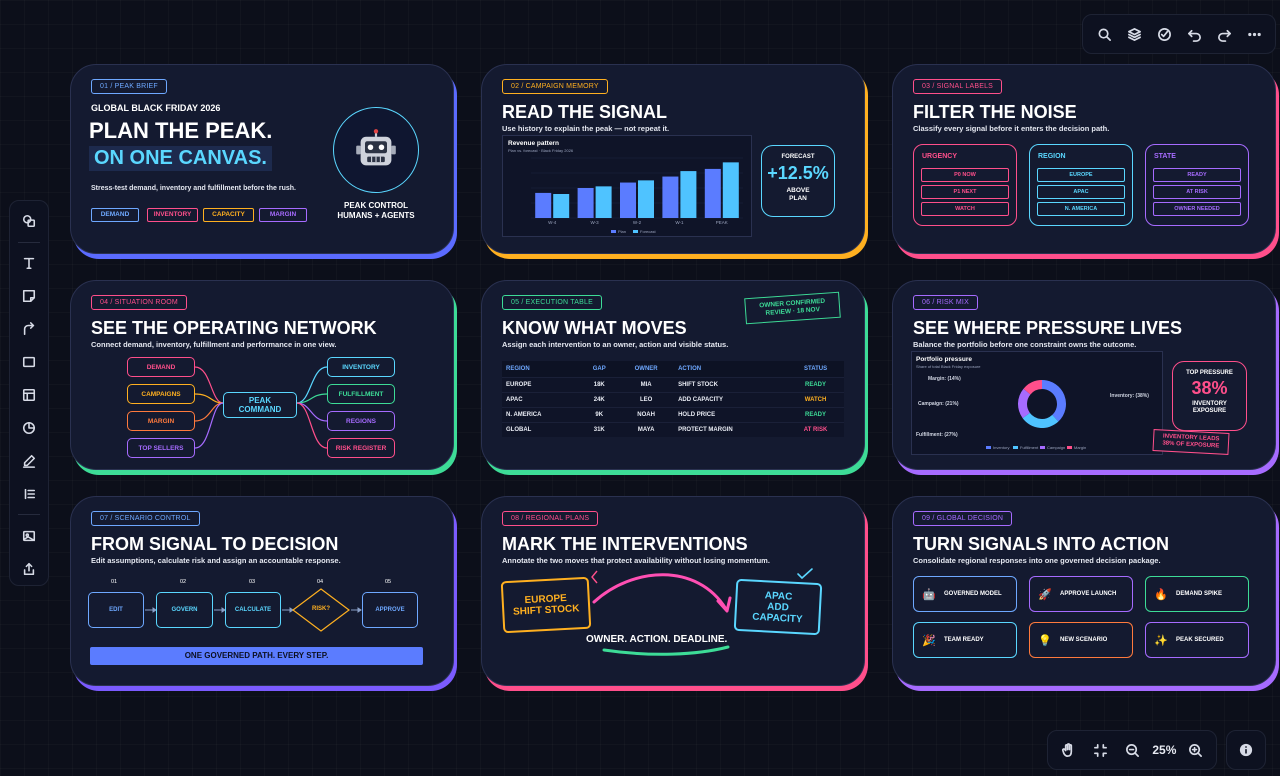 The width and height of the screenshot is (1280, 776). I want to click on layers-icon, so click(1134, 34).